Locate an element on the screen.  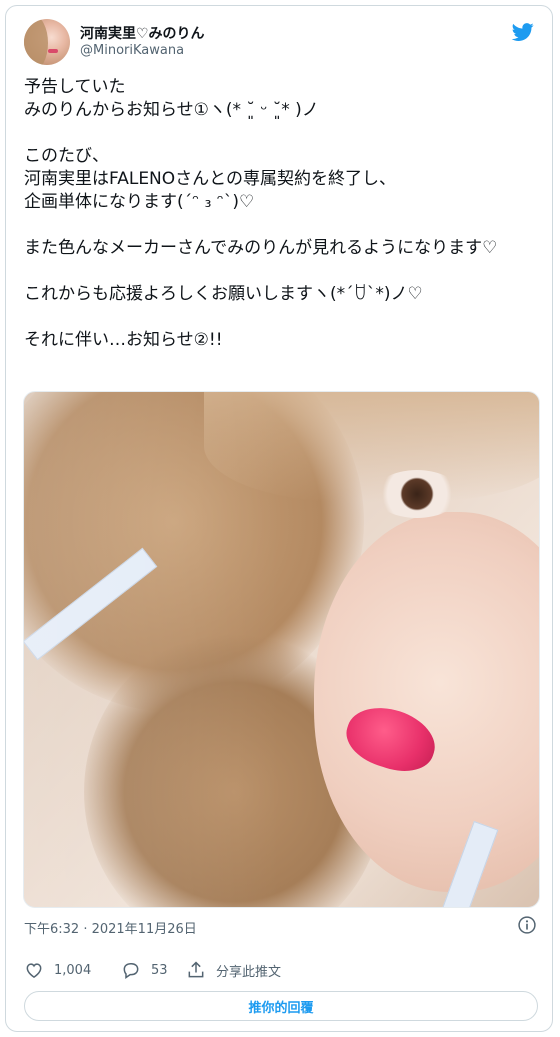
reply-button: 推你的回覆 is located at coordinates (281, 1006).